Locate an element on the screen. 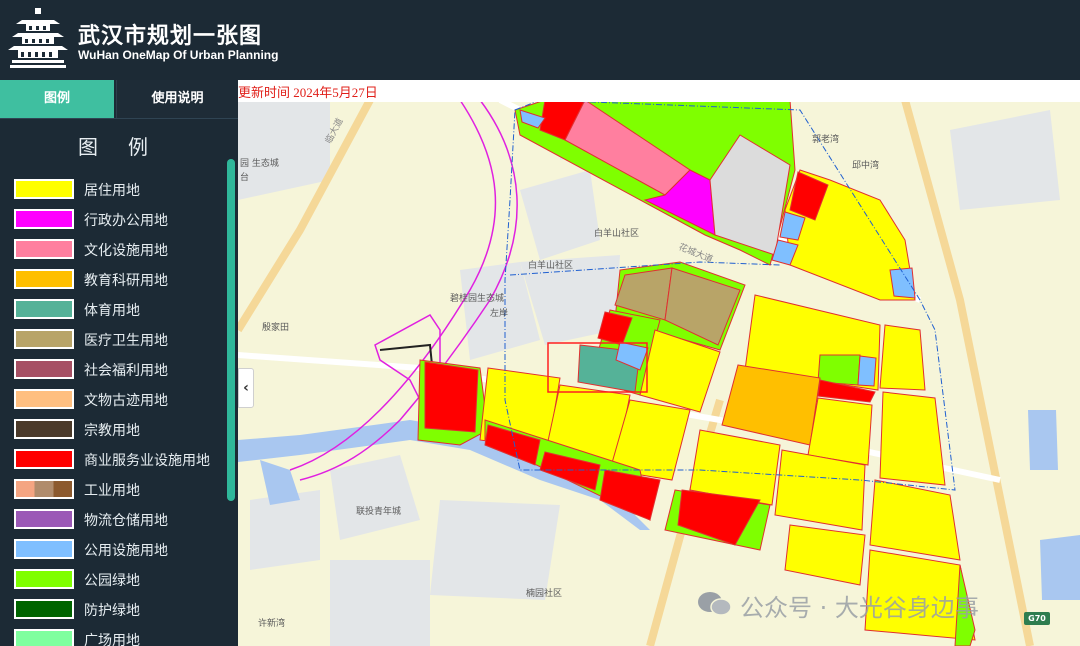  legend-label: 文化设施用地 is located at coordinates (126, 251).